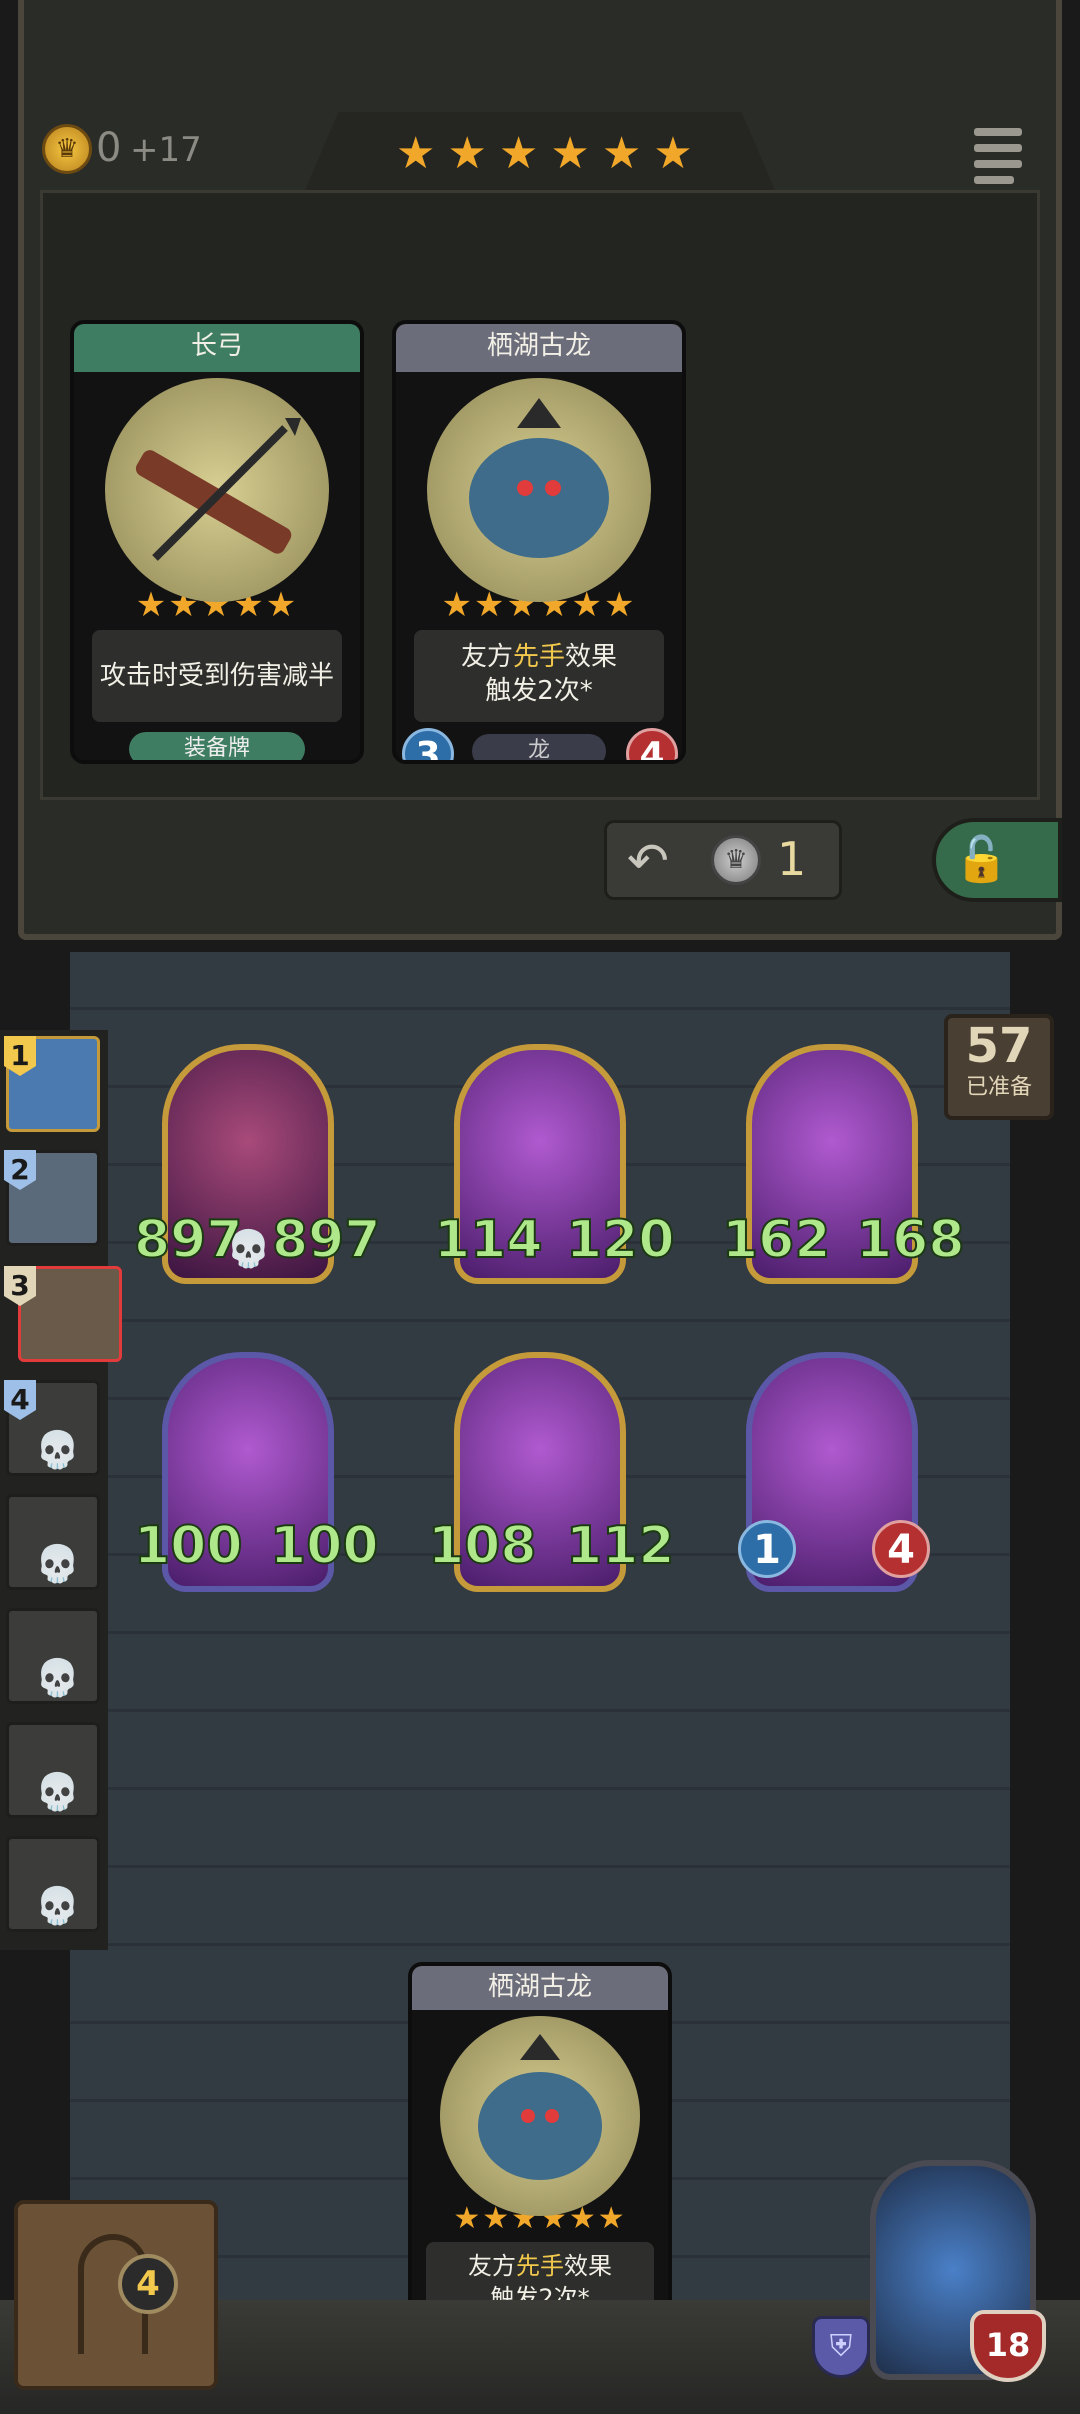  I want to click on lock-icon: 🔓, so click(981, 859).